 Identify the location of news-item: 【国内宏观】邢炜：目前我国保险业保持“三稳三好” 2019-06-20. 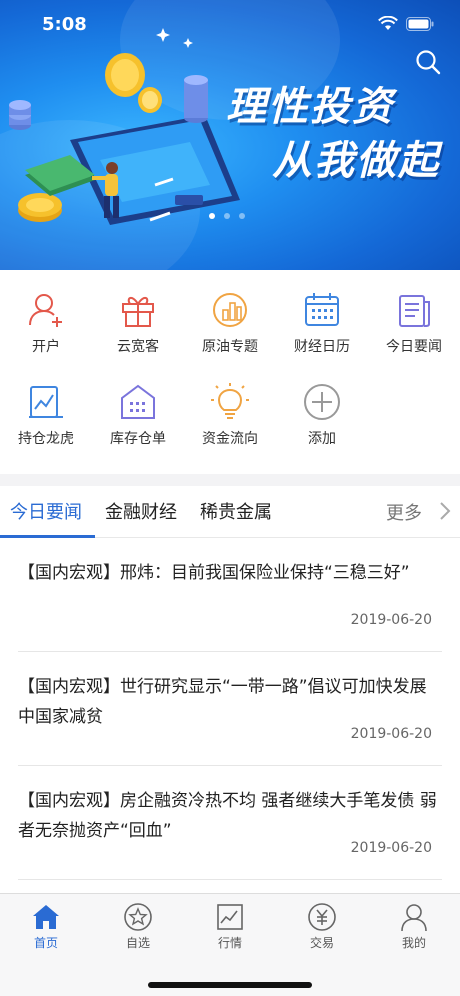
(230, 605).